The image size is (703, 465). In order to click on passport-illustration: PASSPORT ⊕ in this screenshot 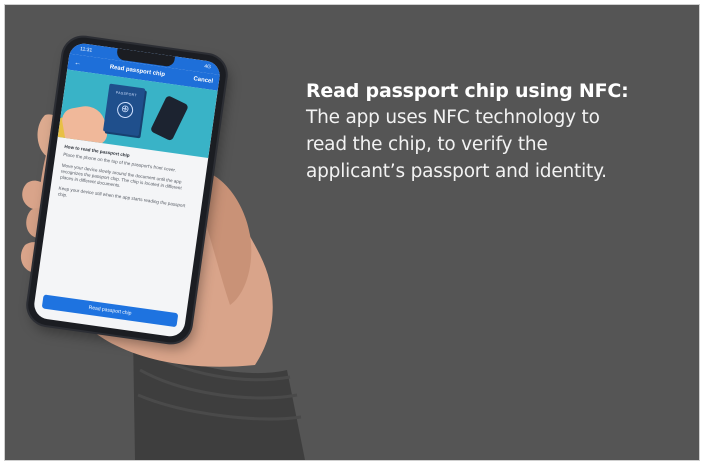, I will do `click(124, 110)`.